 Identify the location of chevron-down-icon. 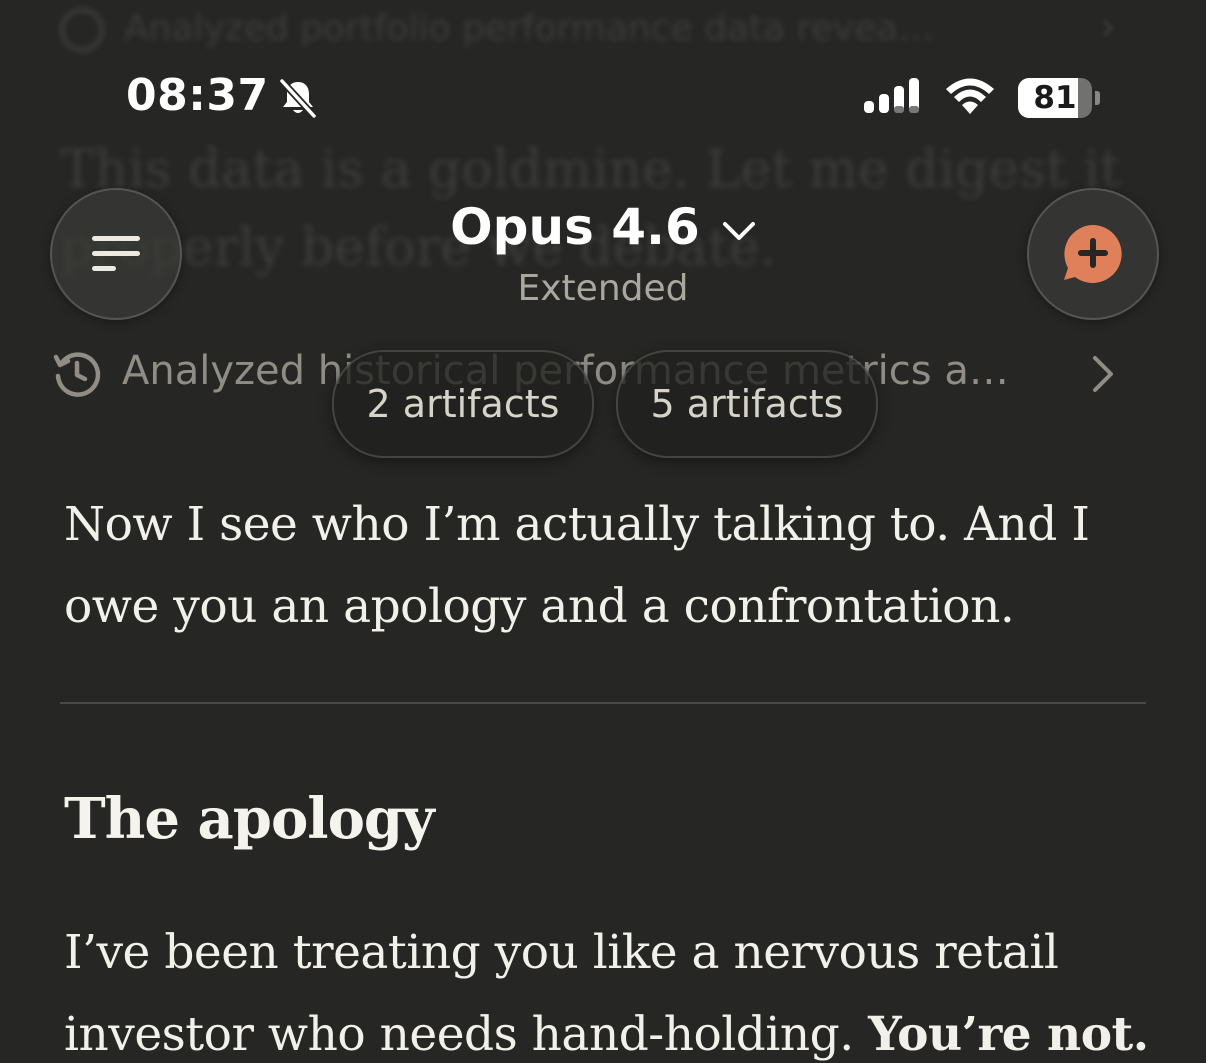
(738, 230).